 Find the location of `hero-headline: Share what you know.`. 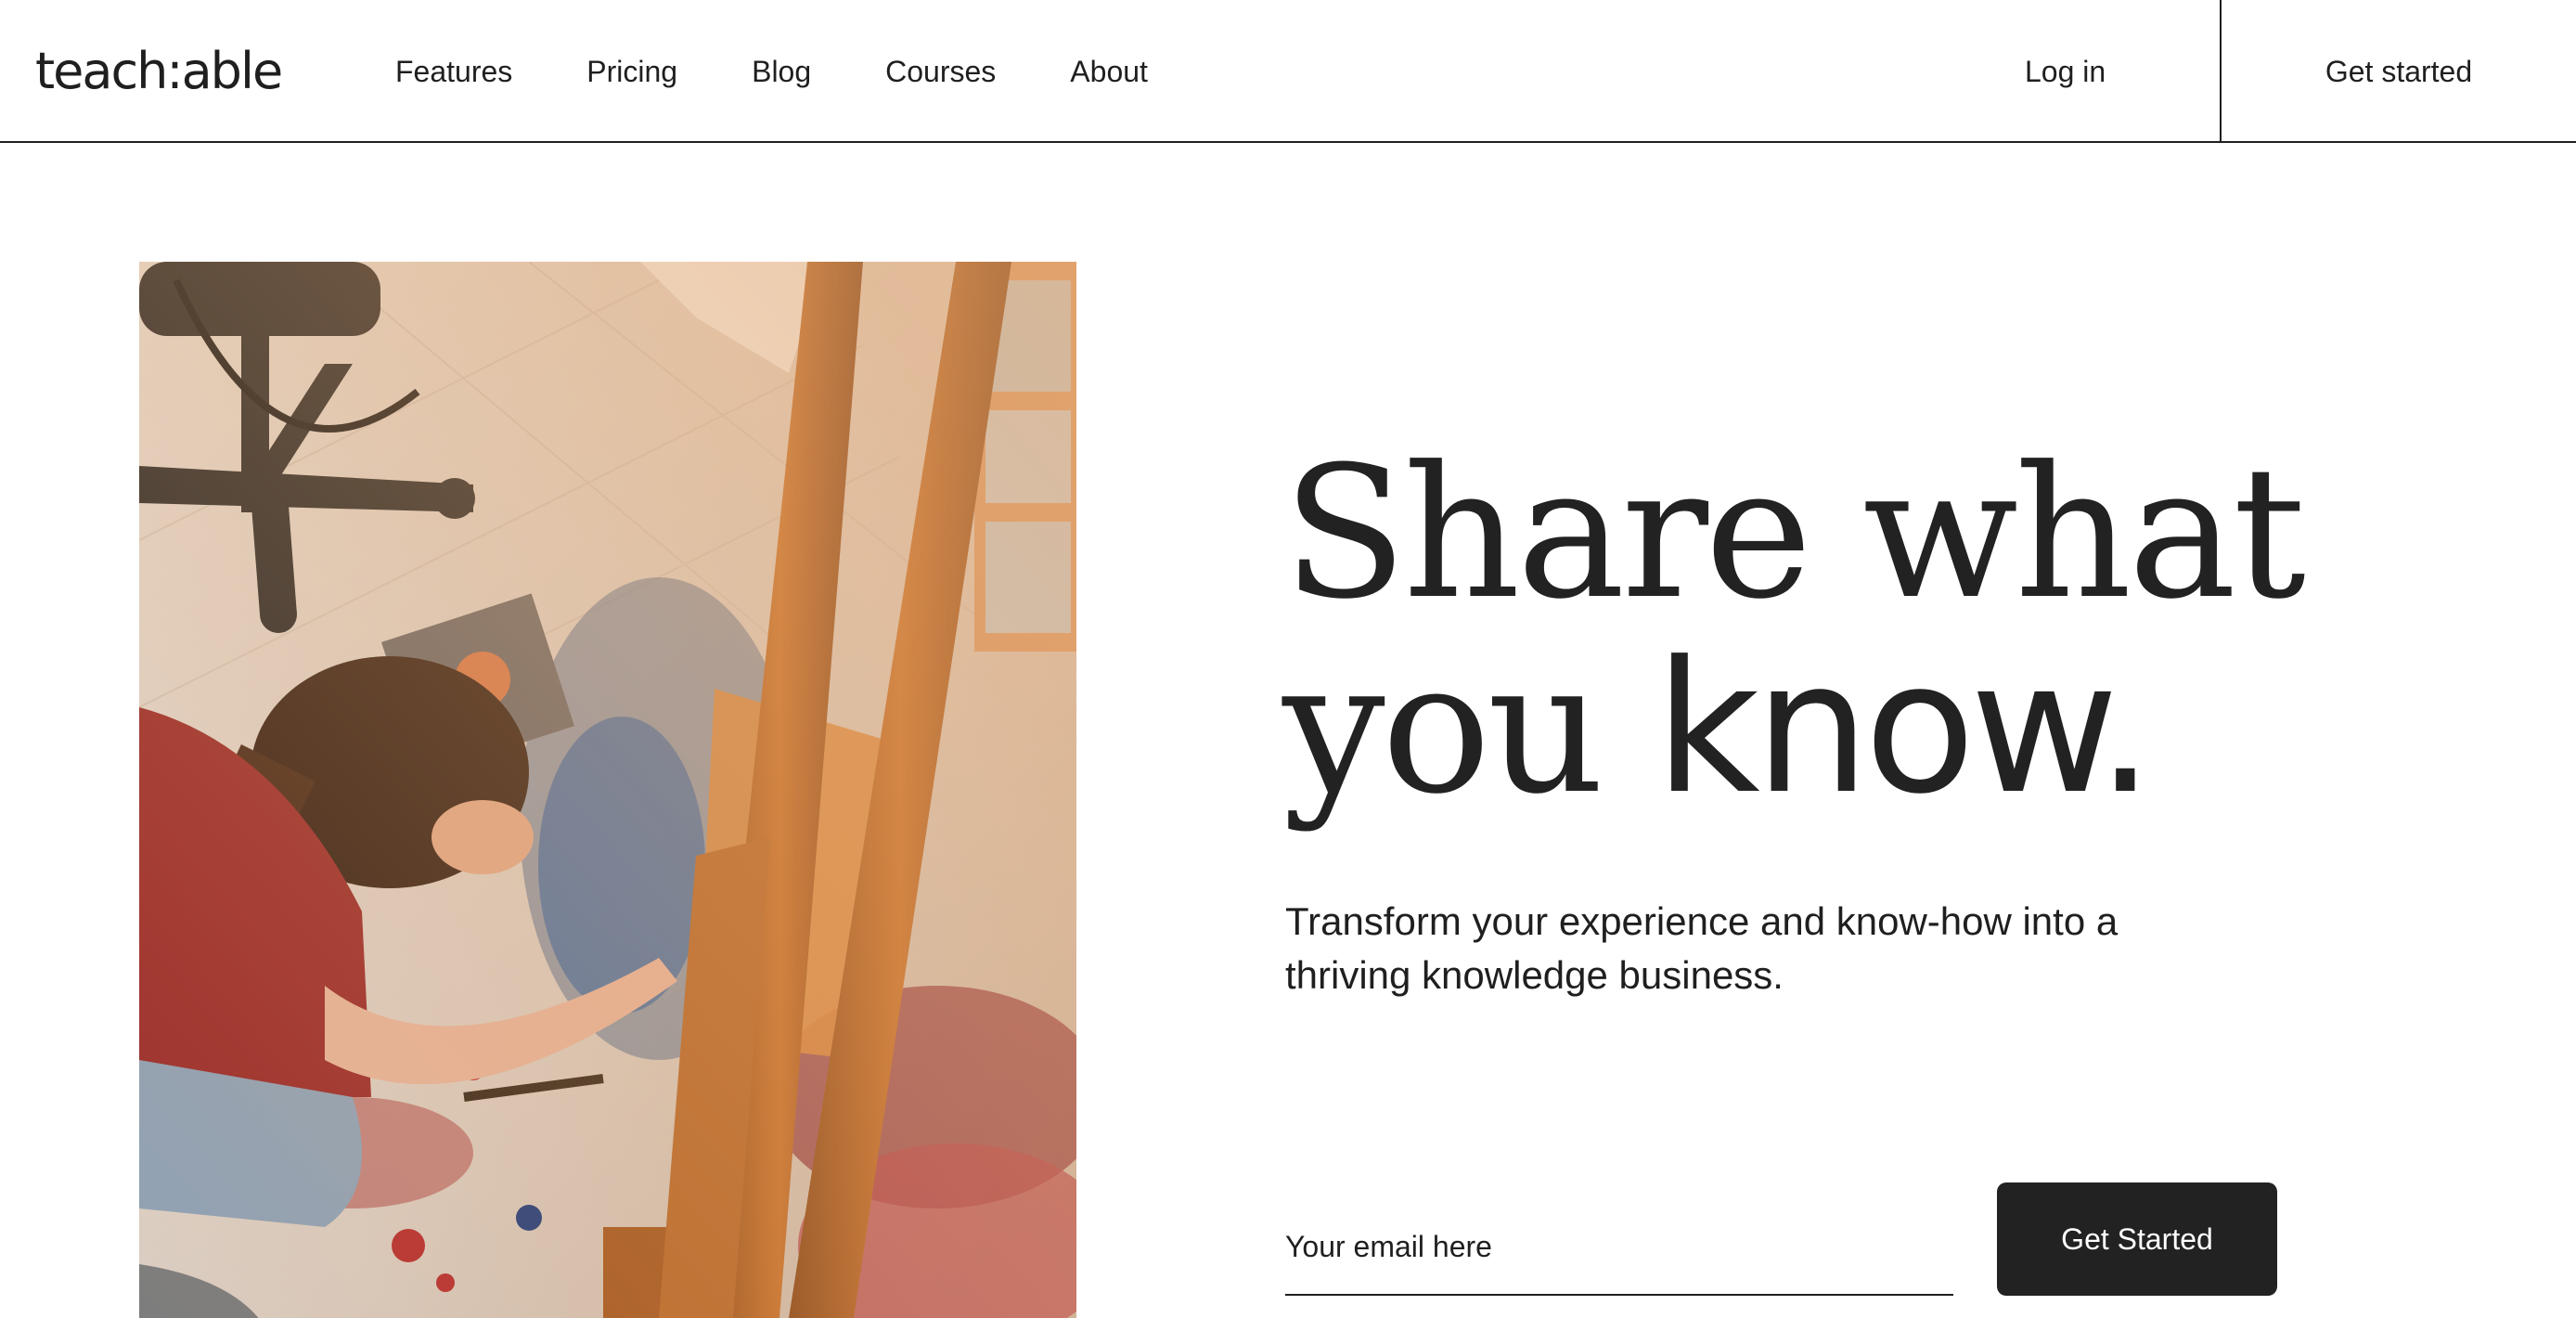

hero-headline: Share what you know. is located at coordinates (1885, 631).